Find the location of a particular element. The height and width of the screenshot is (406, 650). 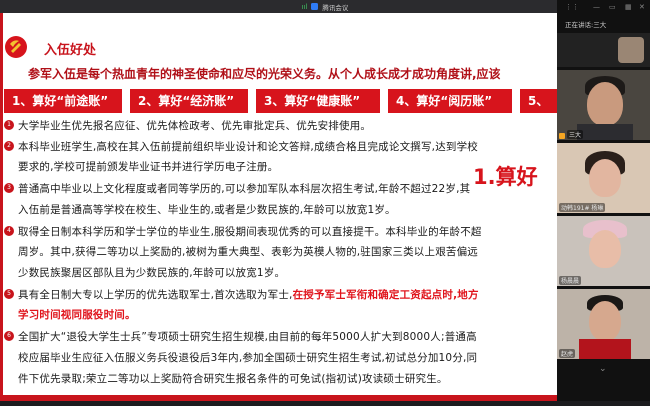

view-icon: ▦ is located at coordinates (628, 7).